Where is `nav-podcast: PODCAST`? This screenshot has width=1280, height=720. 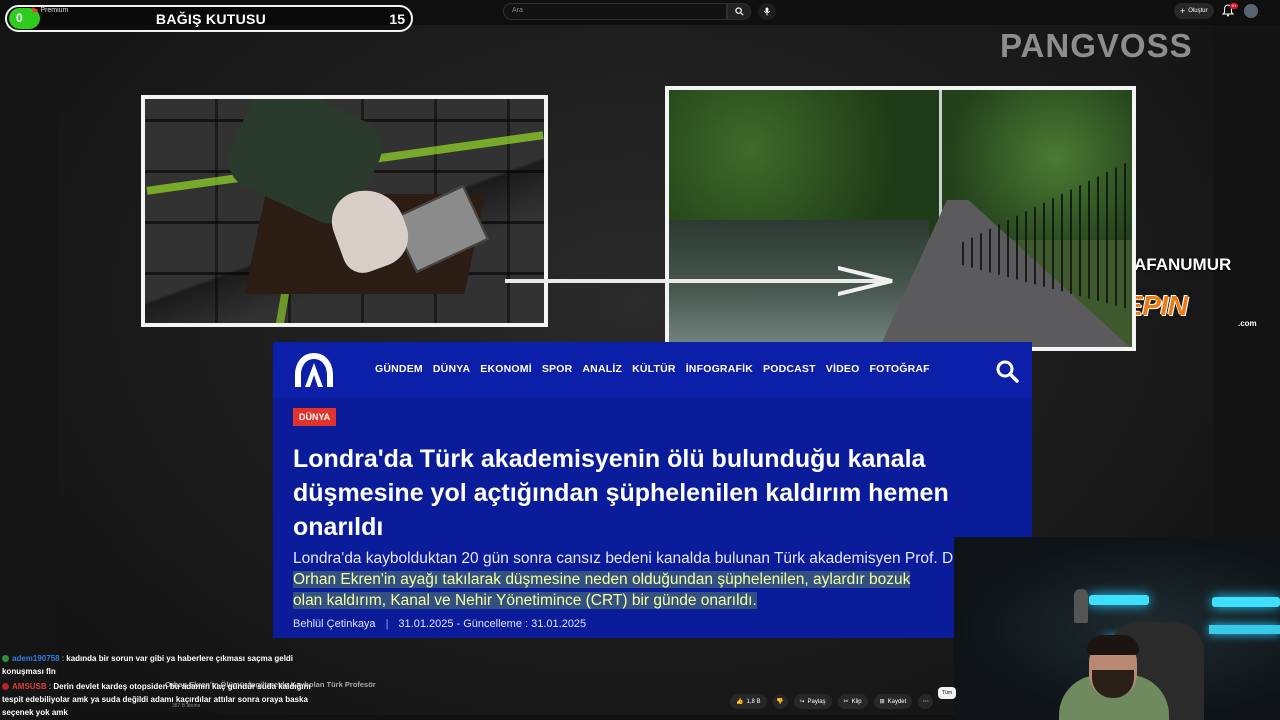 nav-podcast: PODCAST is located at coordinates (789, 369).